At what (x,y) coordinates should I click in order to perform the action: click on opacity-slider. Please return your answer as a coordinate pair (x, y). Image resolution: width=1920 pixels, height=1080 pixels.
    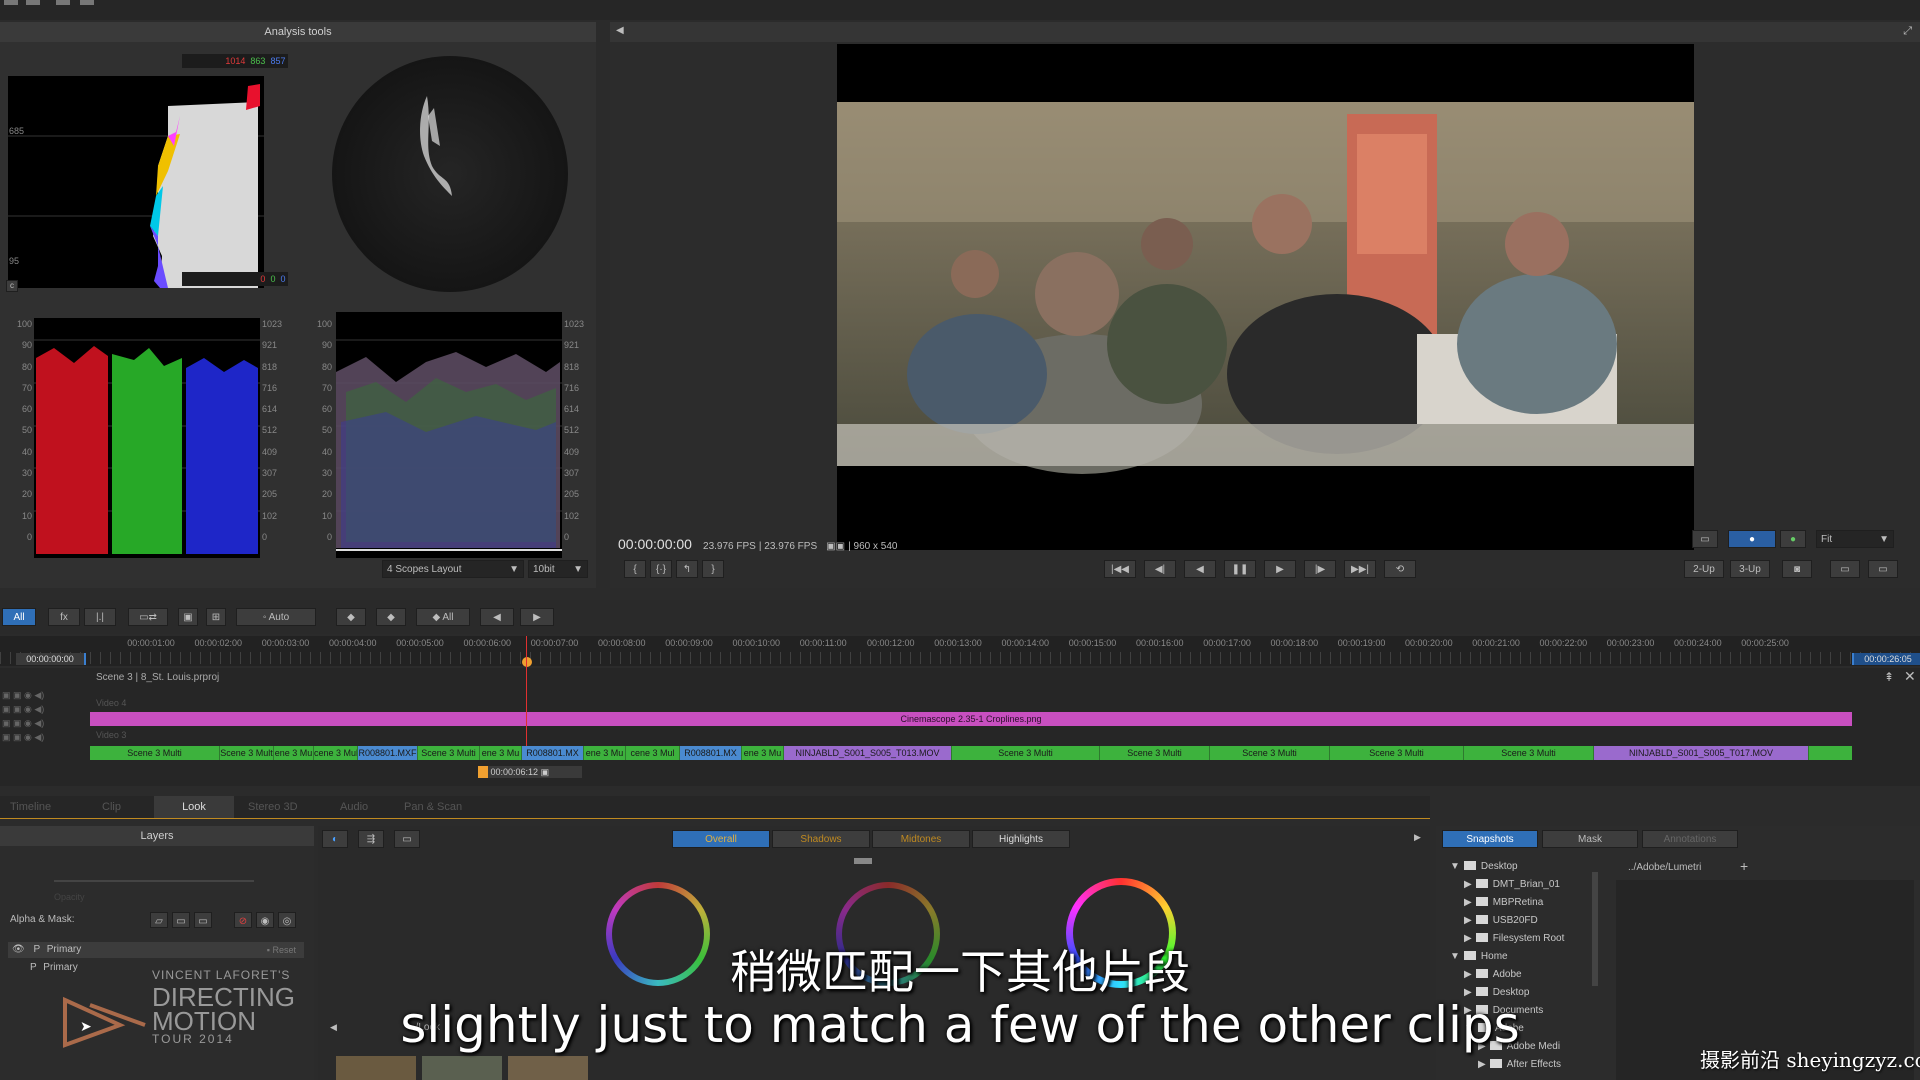
    Looking at the image, I should click on (154, 881).